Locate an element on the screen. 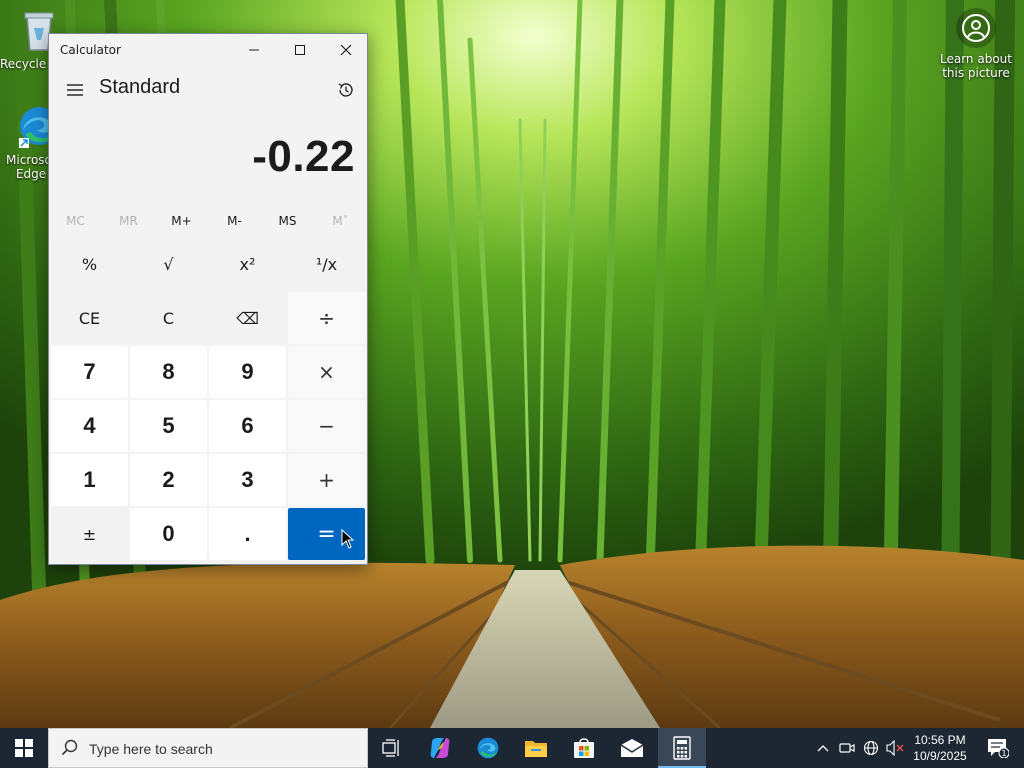 Image resolution: width=1024 pixels, height=768 pixels. notification-count: 1 is located at coordinates (1003, 753).